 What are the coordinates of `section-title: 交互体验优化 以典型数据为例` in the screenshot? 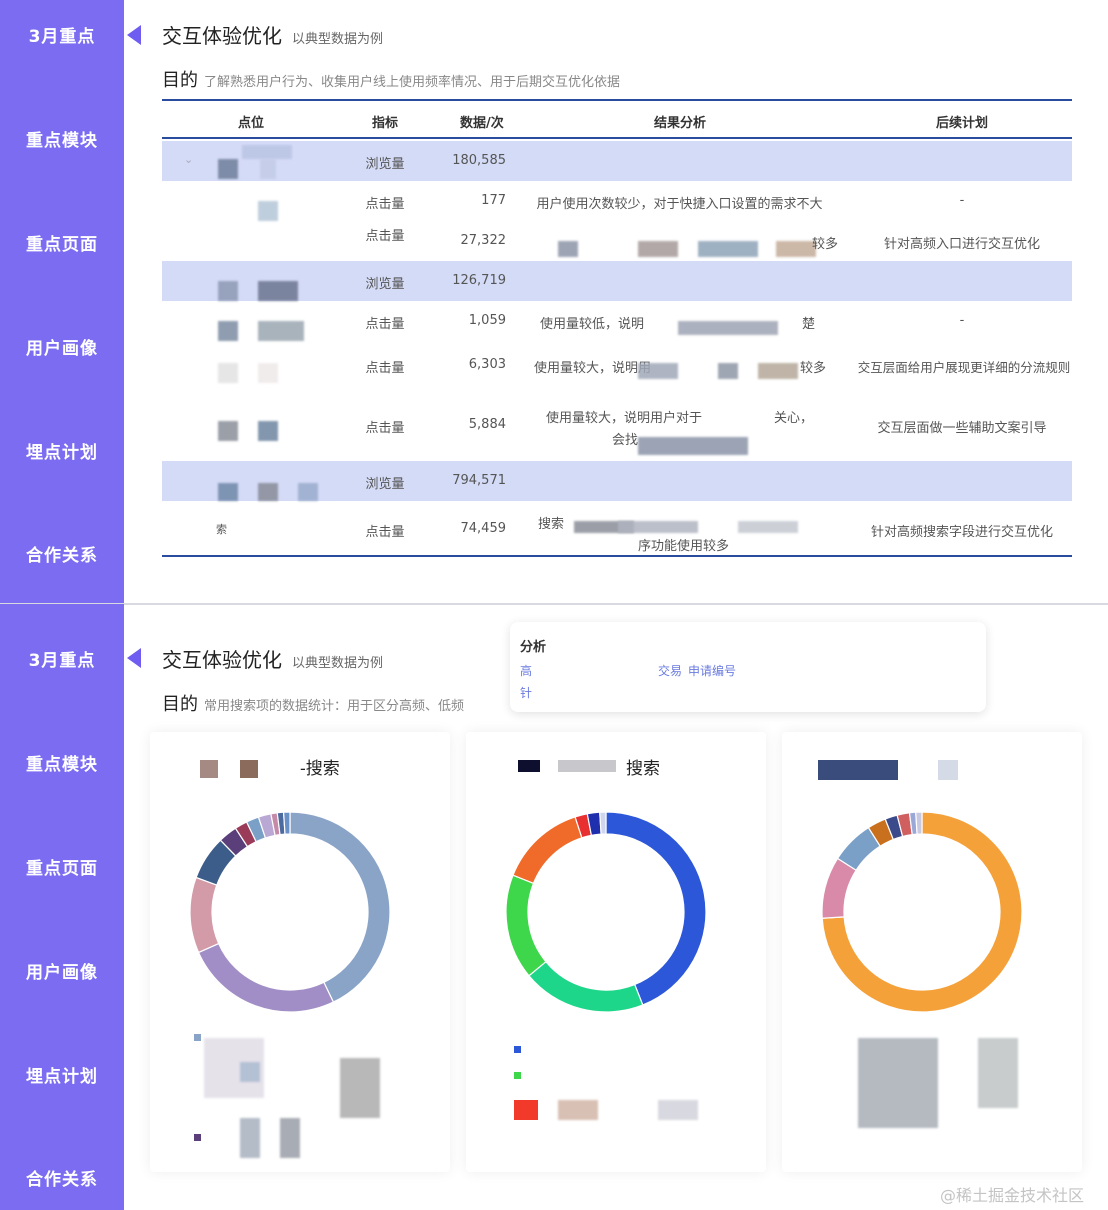 It's located at (272, 658).